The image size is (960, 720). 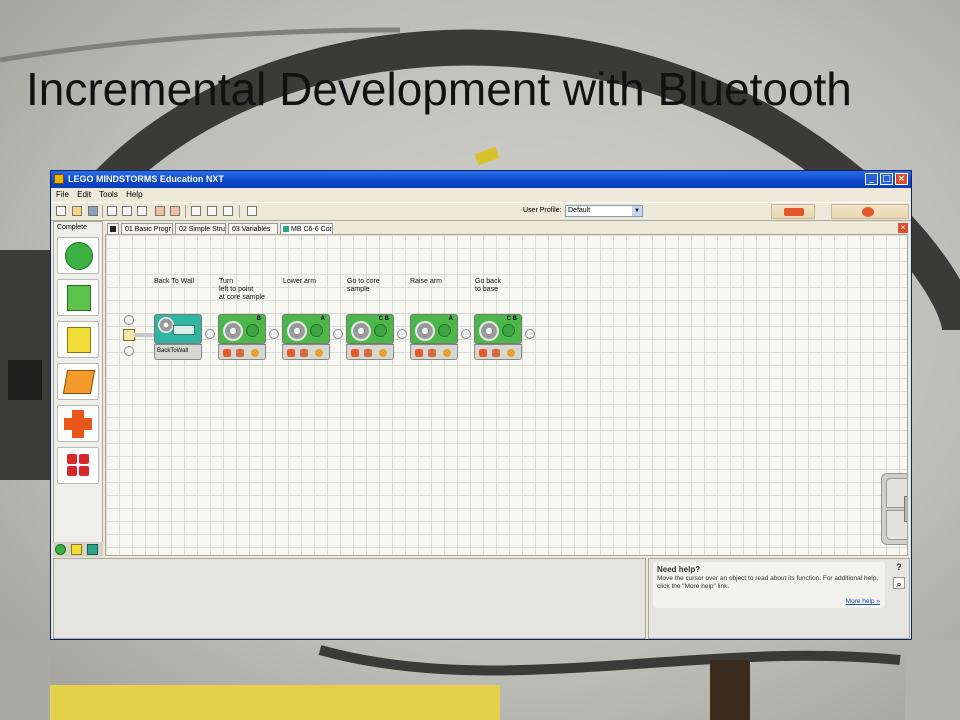 I want to click on sensor-palette-item, so click(x=78, y=339).